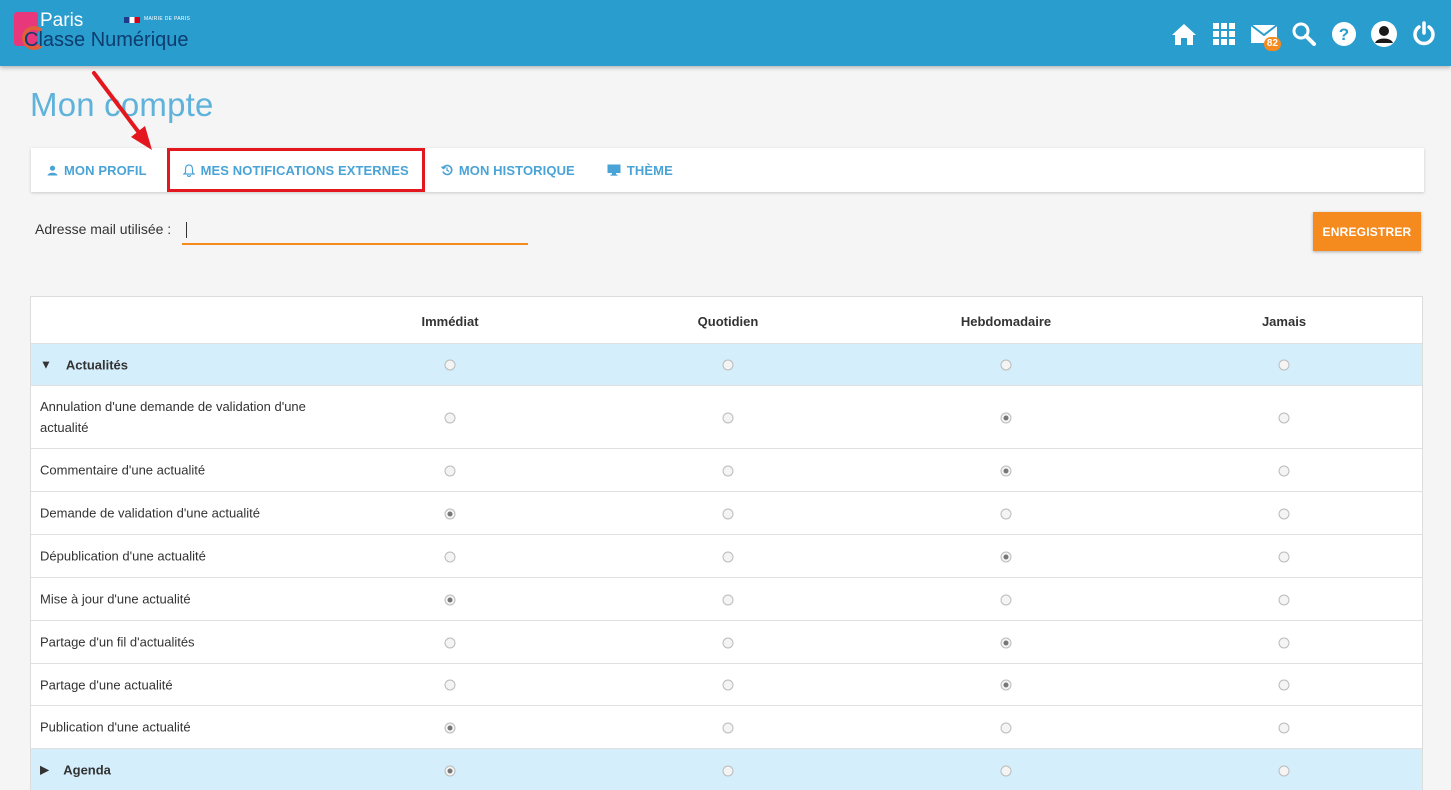 This screenshot has width=1451, height=790. I want to click on logo-name-text: Classe Numérique, so click(106, 40).